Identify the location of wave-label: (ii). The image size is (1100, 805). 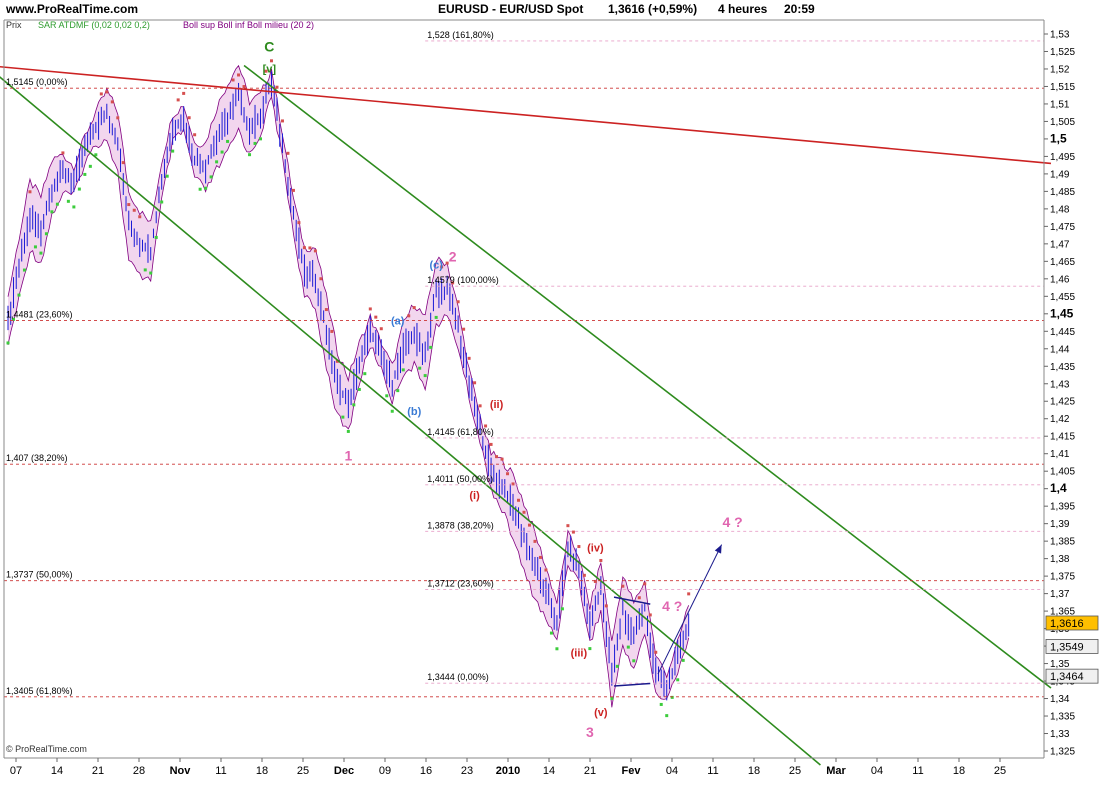
(497, 405).